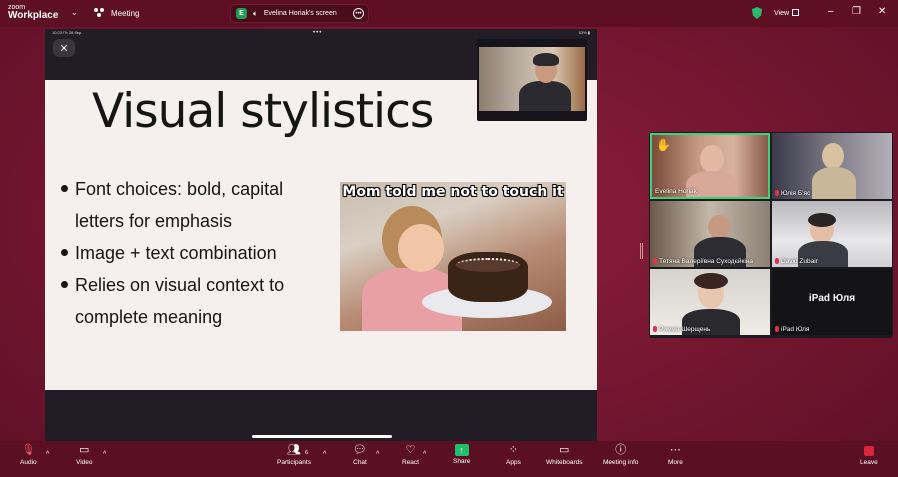  I want to click on chevron-down-icon: ⌄, so click(74, 12).